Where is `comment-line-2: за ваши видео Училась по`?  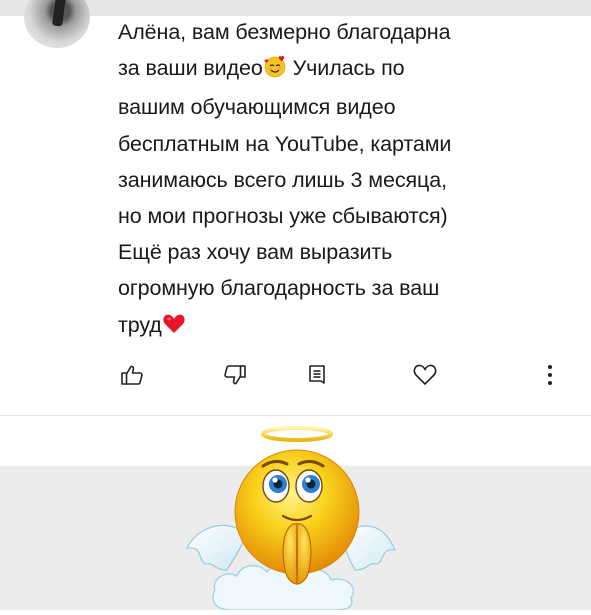 comment-line-2: за ваши видео Училась по is located at coordinates (338, 69).